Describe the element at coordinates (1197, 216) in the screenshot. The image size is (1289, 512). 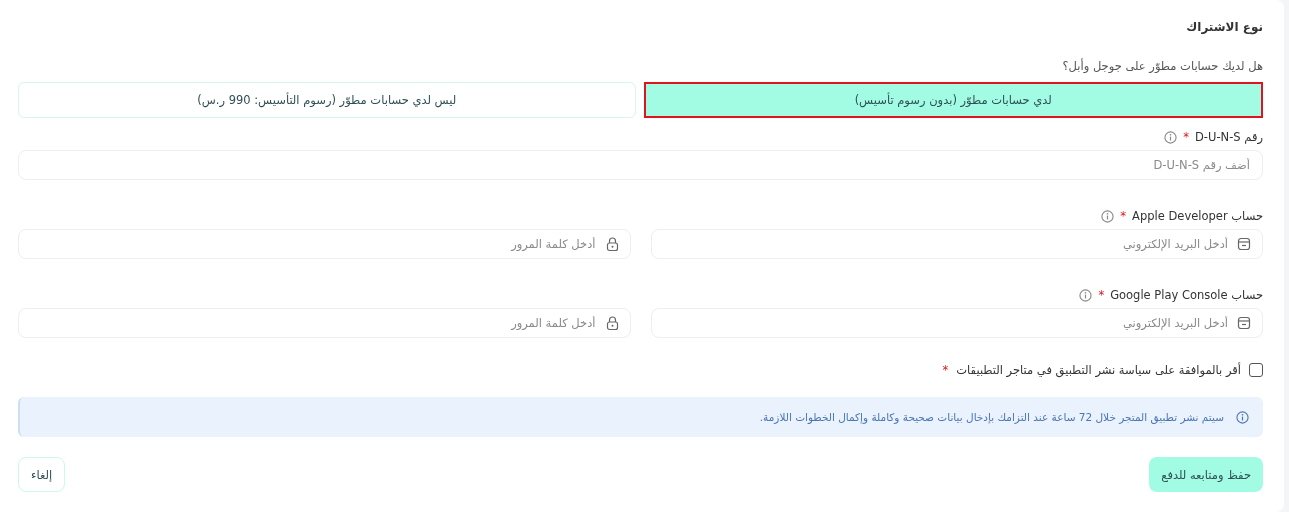
I see `field-label: حساب Apple Developer` at that location.